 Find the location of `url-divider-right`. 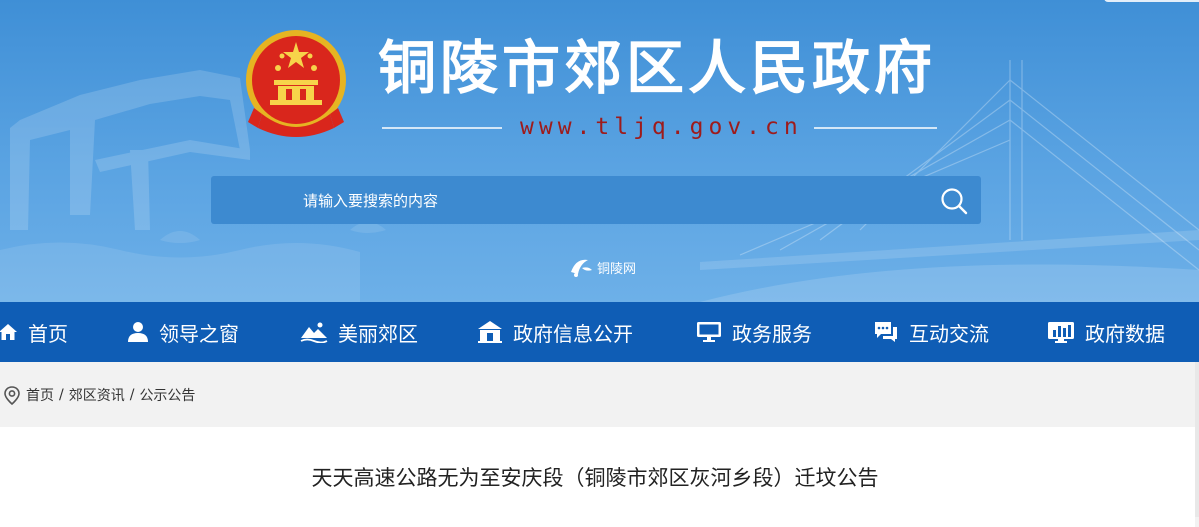

url-divider-right is located at coordinates (875, 128).